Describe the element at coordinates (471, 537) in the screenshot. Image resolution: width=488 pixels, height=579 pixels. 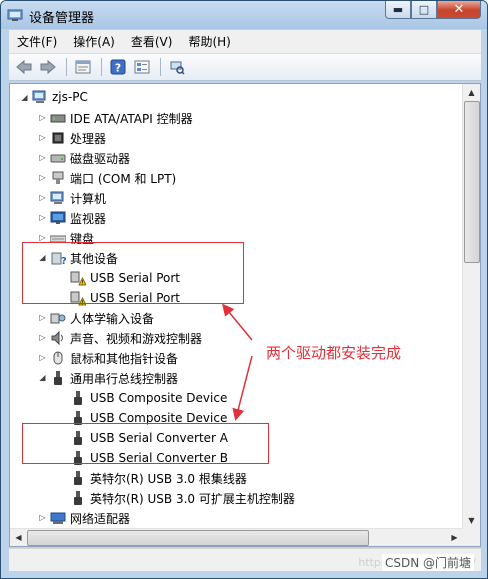
I see `scrollbar-corner` at that location.